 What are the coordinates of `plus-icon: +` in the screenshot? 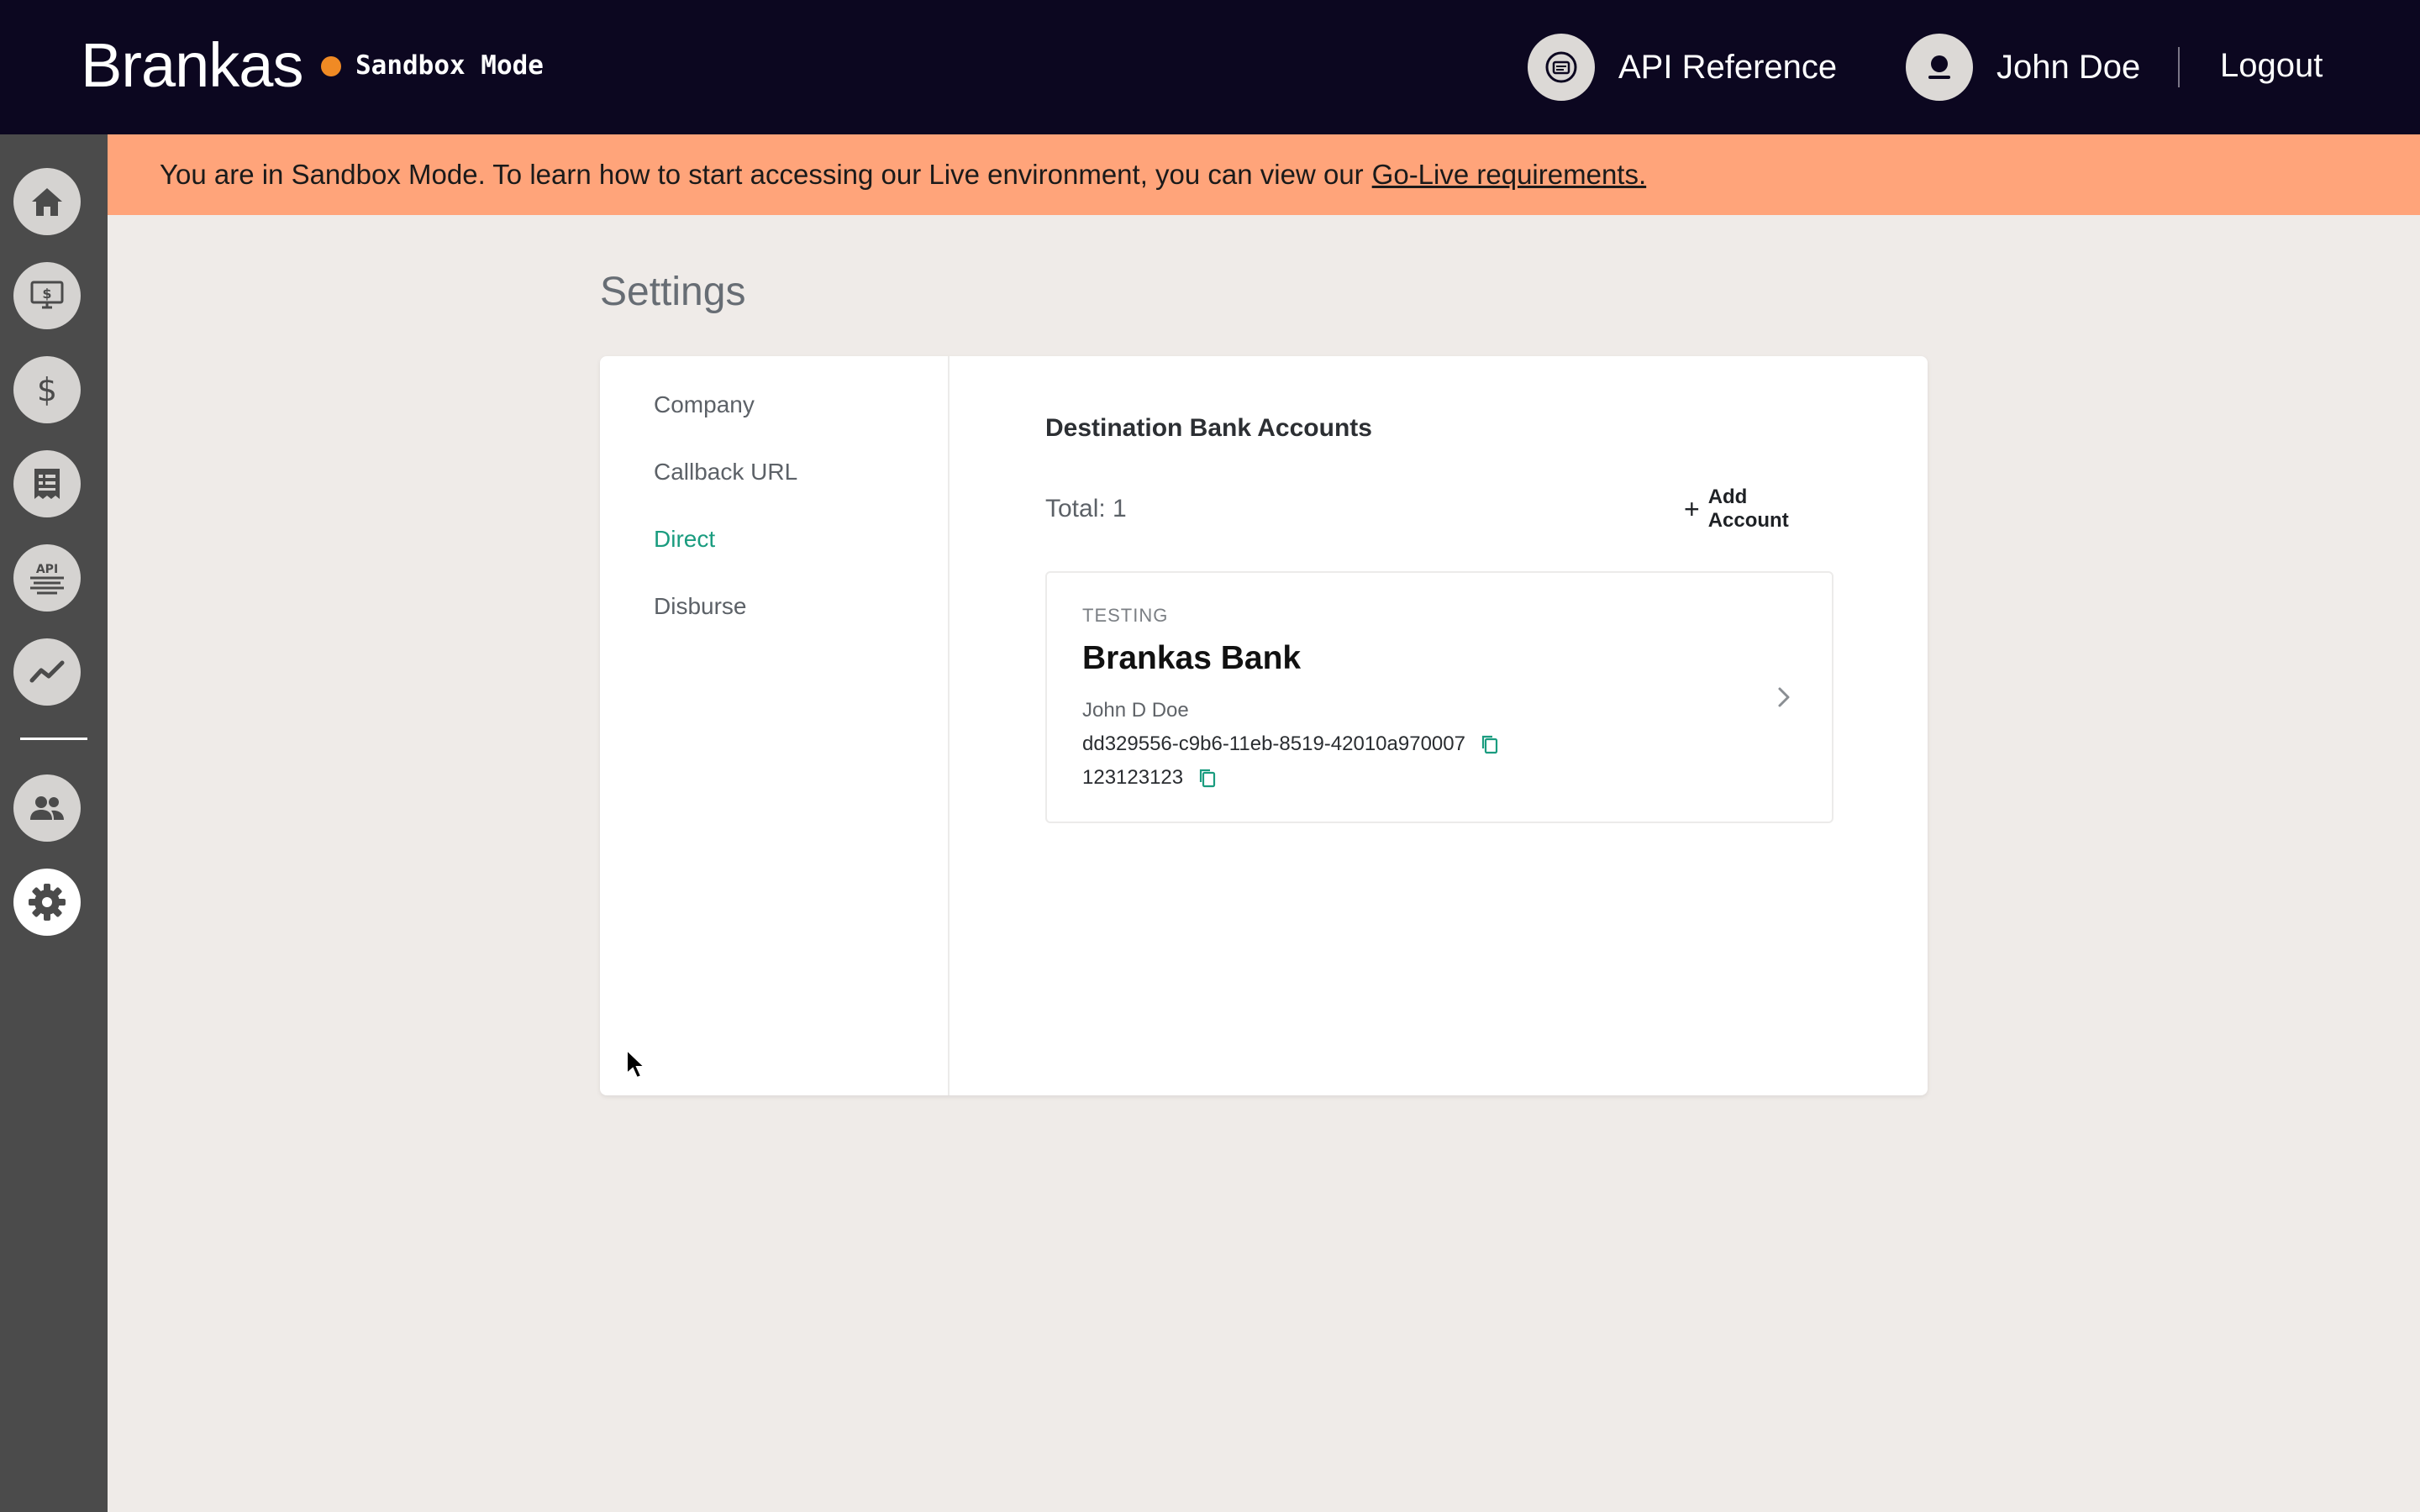 It's located at (1692, 509).